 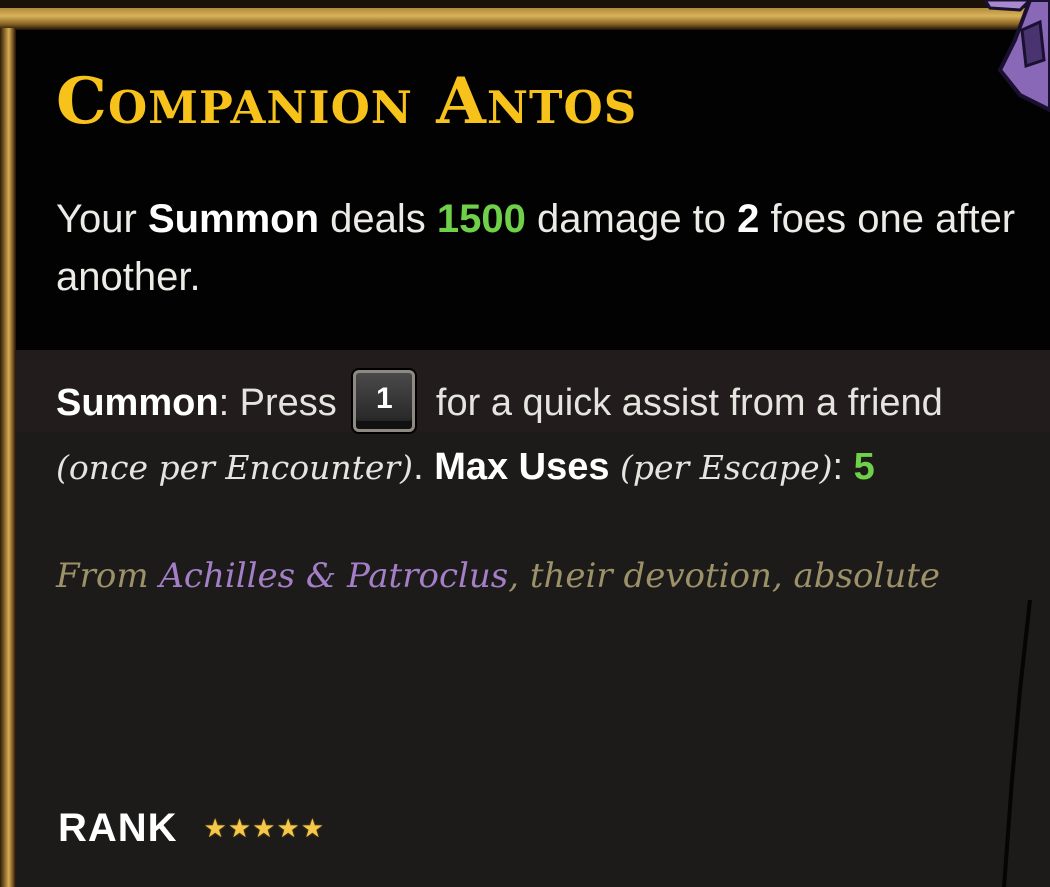 What do you see at coordinates (481, 219) in the screenshot?
I see `damage-value: 1500` at bounding box center [481, 219].